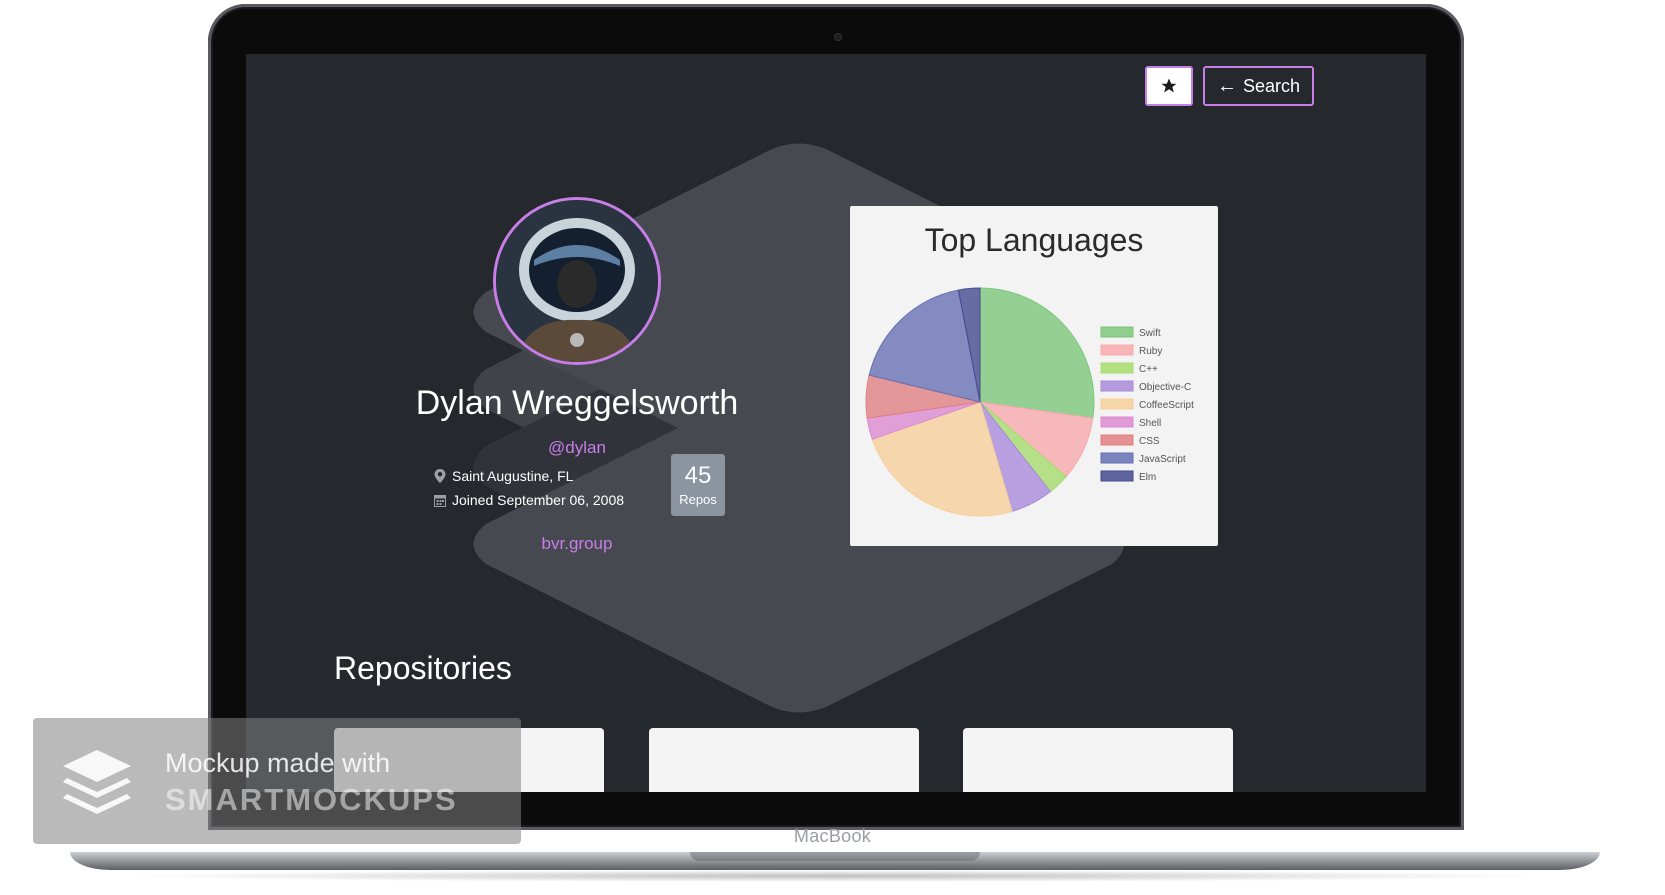 This screenshot has width=1665, height=895. Describe the element at coordinates (577, 403) in the screenshot. I see `profile-name: Dylan Wreggelsworth` at that location.